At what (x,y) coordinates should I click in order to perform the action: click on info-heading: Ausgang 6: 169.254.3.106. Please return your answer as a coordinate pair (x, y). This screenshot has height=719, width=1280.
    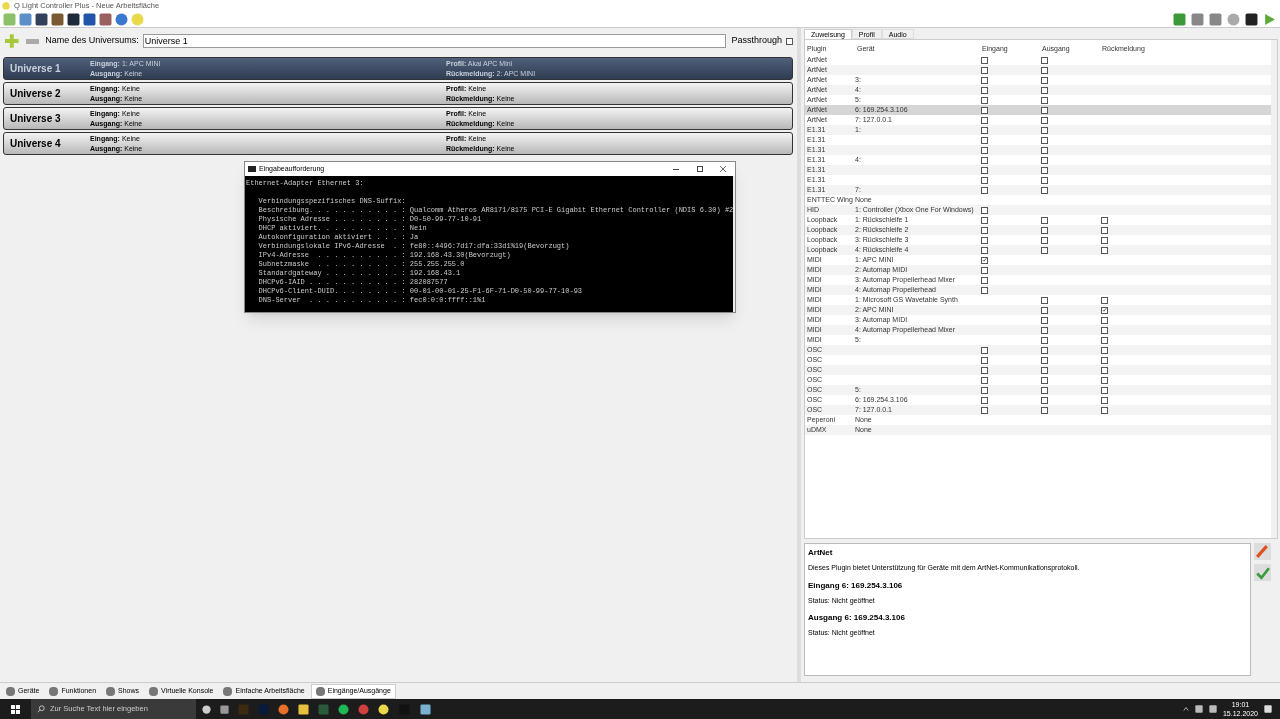
    Looking at the image, I should click on (857, 618).